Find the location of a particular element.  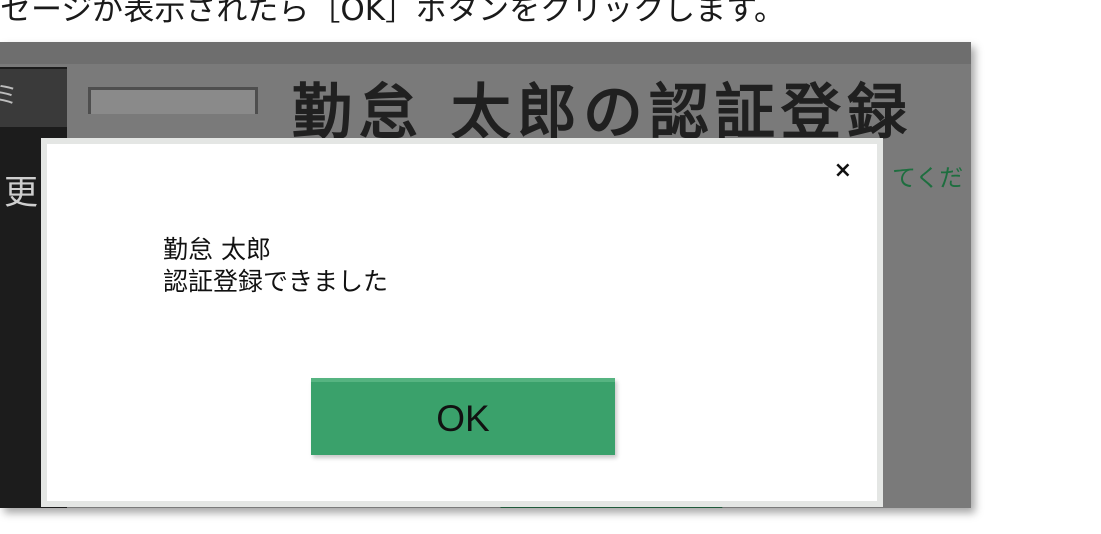

close-icon: × is located at coordinates (843, 171).